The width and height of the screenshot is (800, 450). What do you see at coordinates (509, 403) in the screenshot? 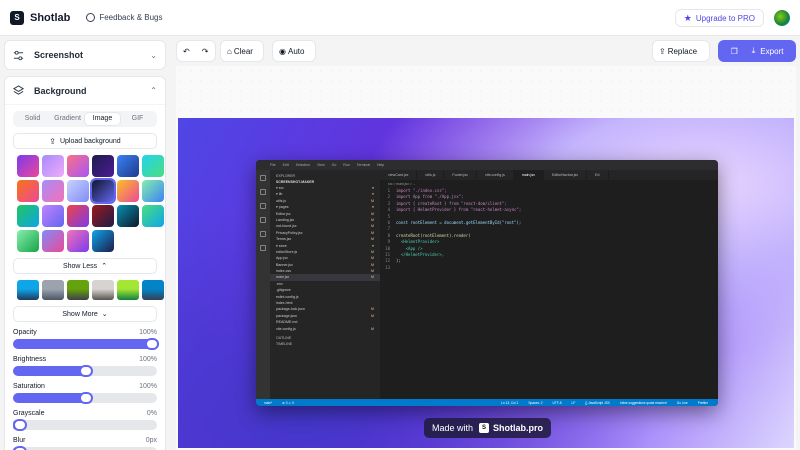
I see `status-item: Ln 13, Col 1` at bounding box center [509, 403].